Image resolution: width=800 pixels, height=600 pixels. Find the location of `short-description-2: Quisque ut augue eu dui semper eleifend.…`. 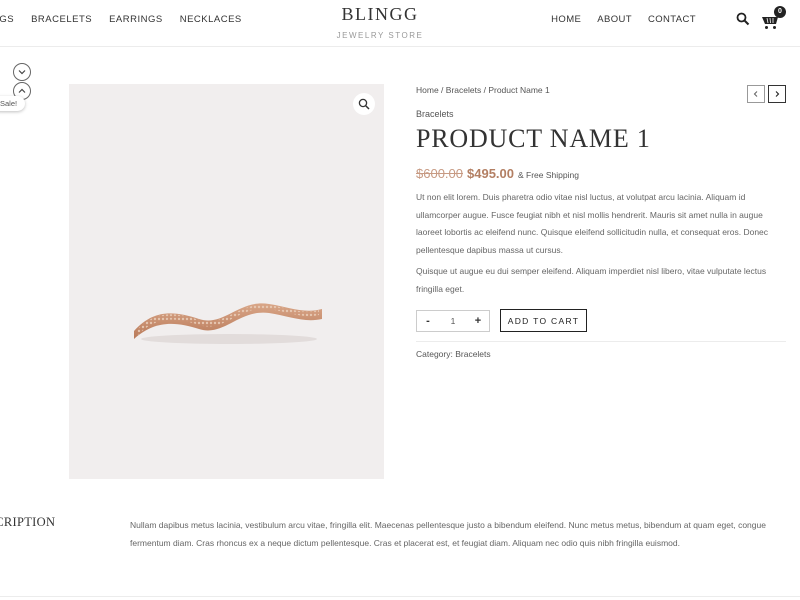

short-description-2: Quisque ut augue eu dui semper eleifend.… is located at coordinates (591, 280).